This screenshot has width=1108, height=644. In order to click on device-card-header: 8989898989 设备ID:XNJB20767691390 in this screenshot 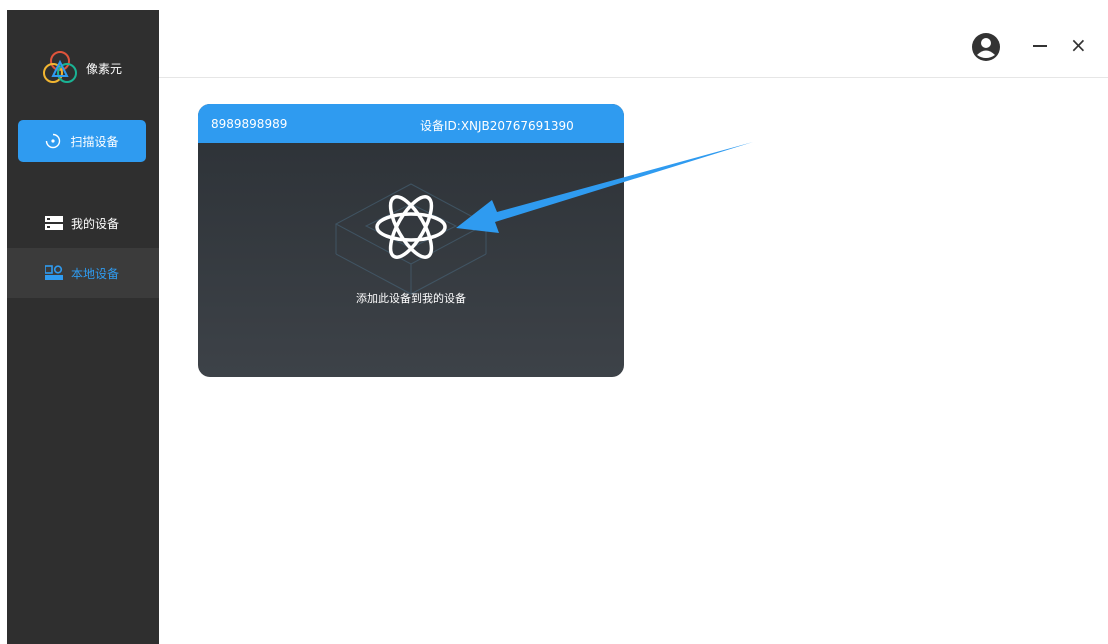, I will do `click(411, 123)`.